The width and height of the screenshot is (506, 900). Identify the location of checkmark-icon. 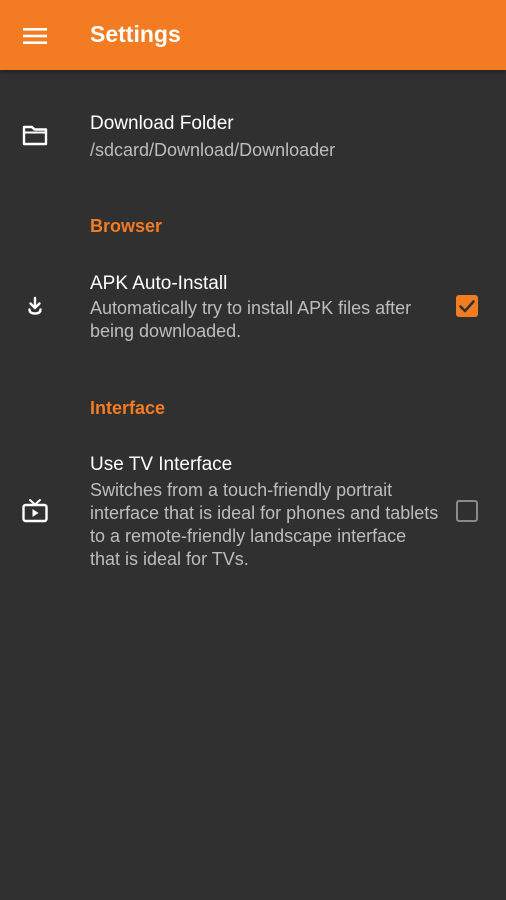
(467, 306).